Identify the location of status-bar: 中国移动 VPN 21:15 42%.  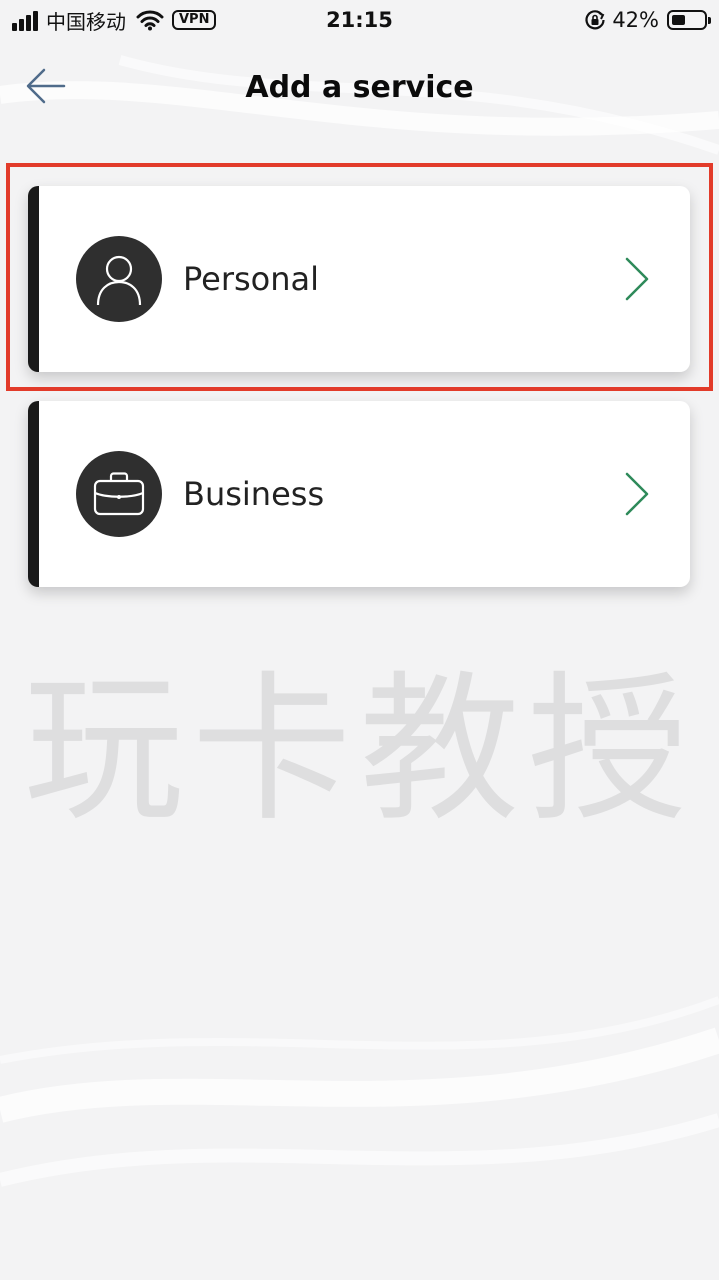
(359, 20).